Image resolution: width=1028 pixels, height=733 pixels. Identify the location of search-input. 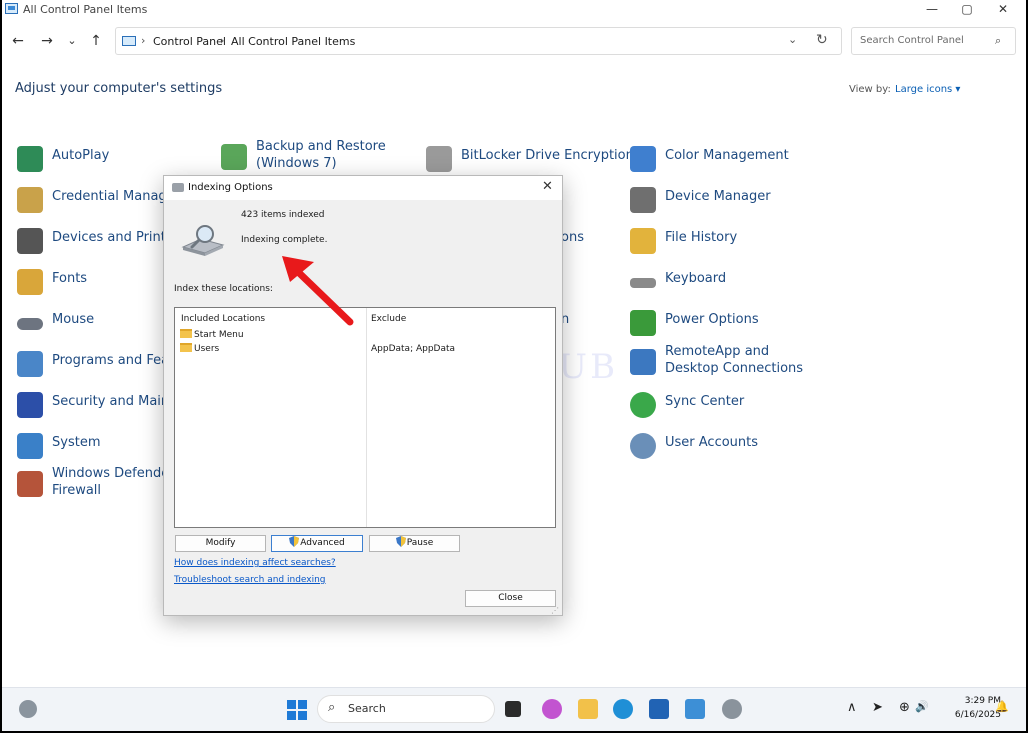
(923, 40).